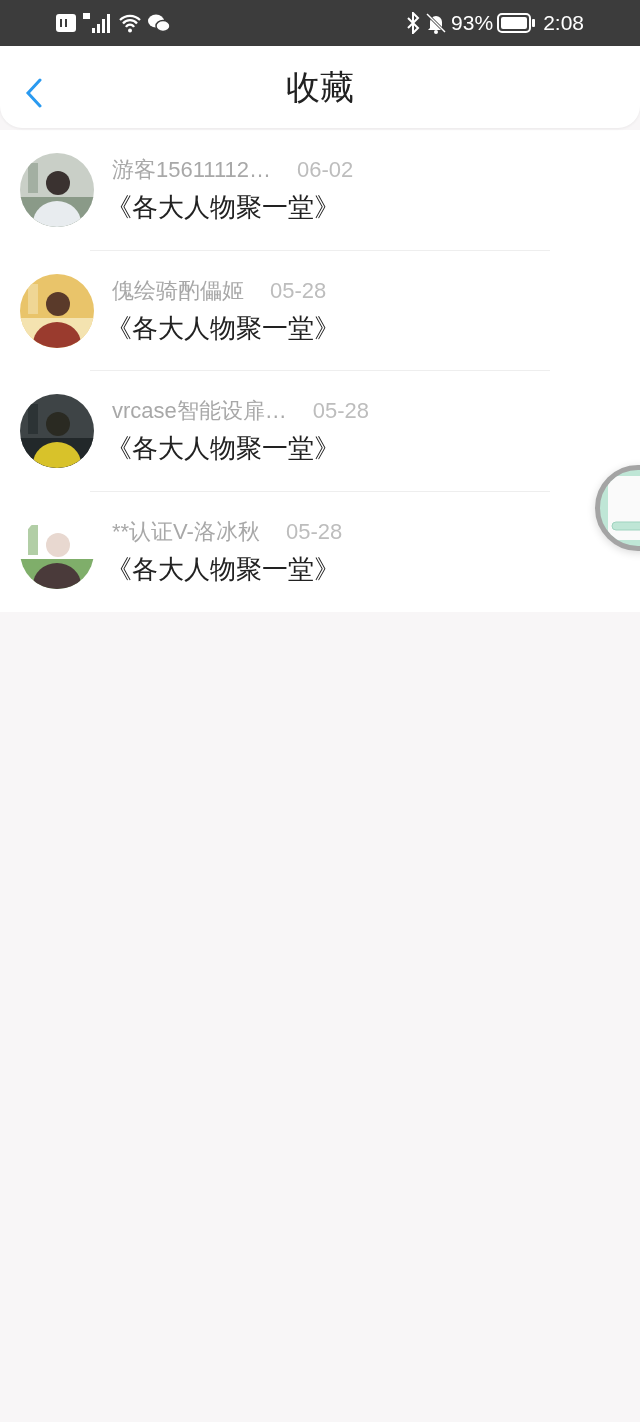 This screenshot has width=640, height=1422. I want to click on chat-icon, so click(159, 23).